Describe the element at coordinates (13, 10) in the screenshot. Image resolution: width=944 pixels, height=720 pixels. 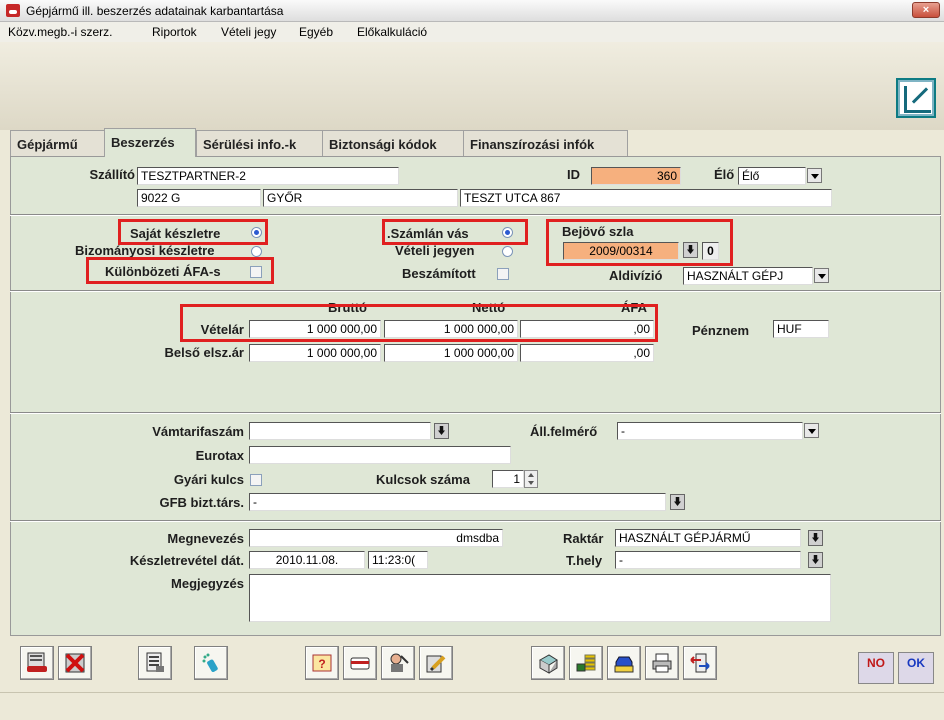
I see `car-app-icon` at that location.